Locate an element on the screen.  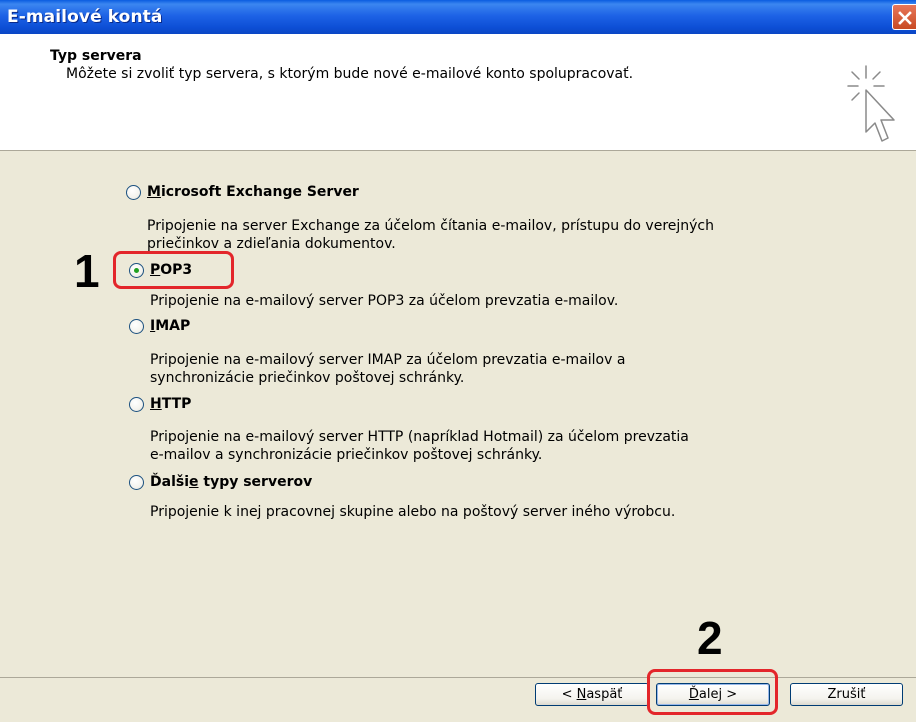
back-button: < Naspäť is located at coordinates (592, 694).